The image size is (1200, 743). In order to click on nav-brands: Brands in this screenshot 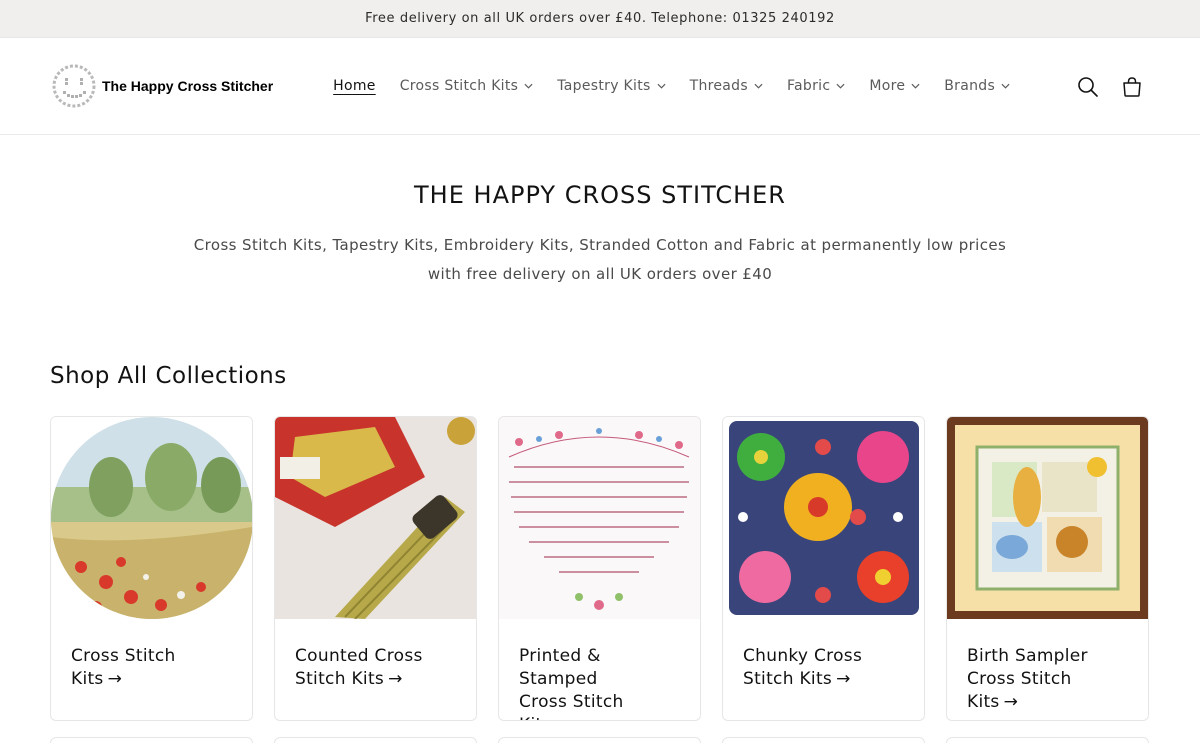, I will do `click(977, 86)`.